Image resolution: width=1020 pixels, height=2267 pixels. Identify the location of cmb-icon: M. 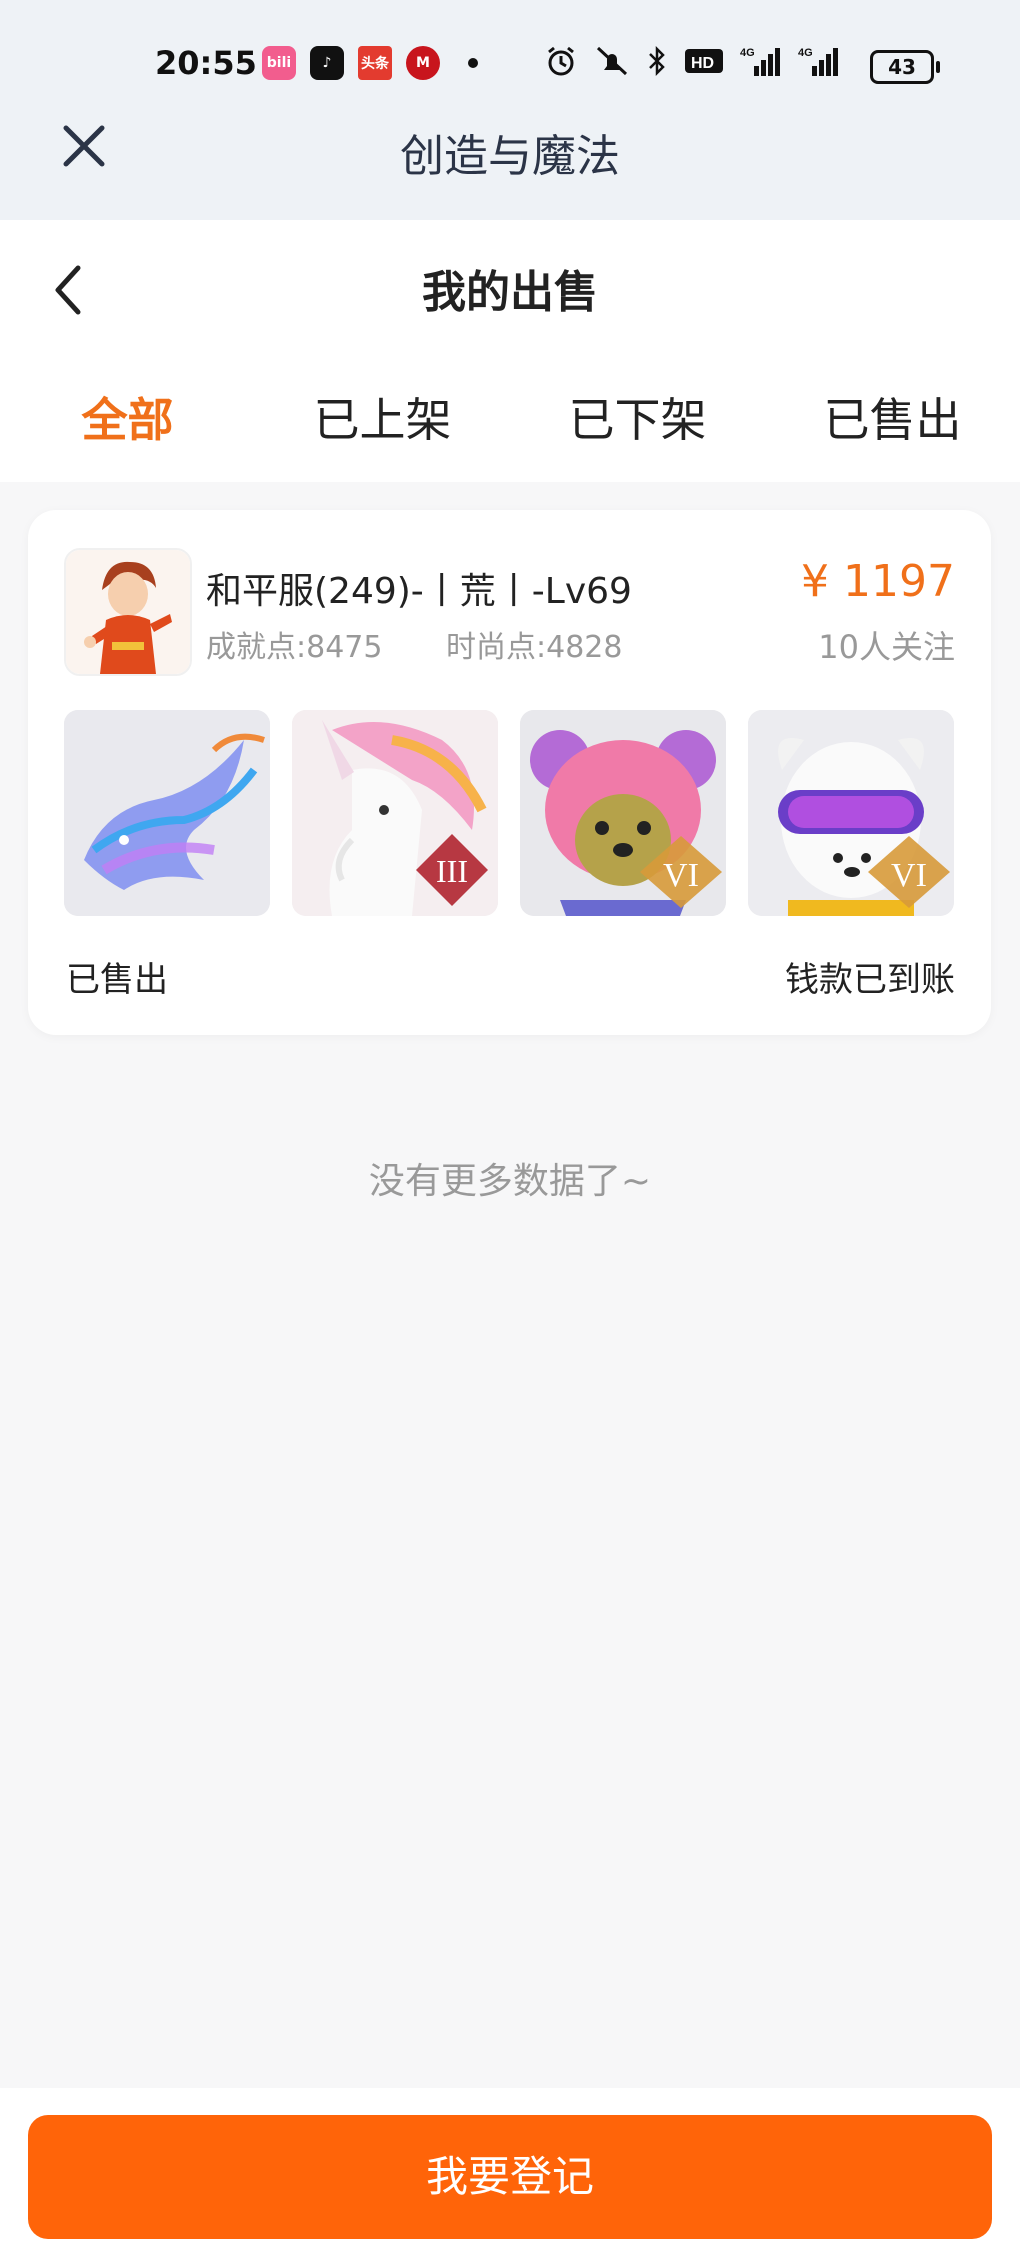
(423, 63).